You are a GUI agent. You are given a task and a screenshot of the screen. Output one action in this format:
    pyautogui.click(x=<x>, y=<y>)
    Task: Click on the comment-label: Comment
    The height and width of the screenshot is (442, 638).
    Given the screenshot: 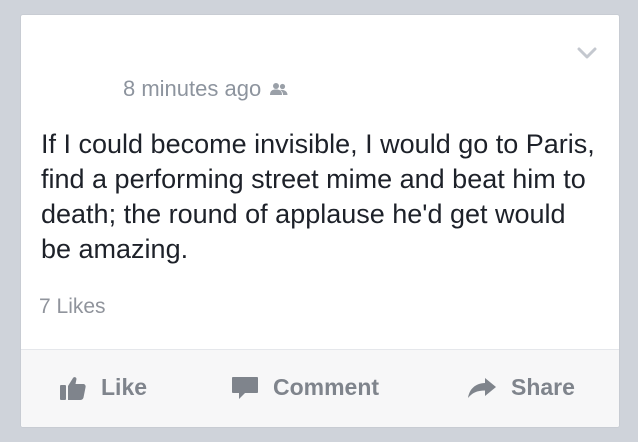 What is the action you would take?
    pyautogui.click(x=326, y=387)
    